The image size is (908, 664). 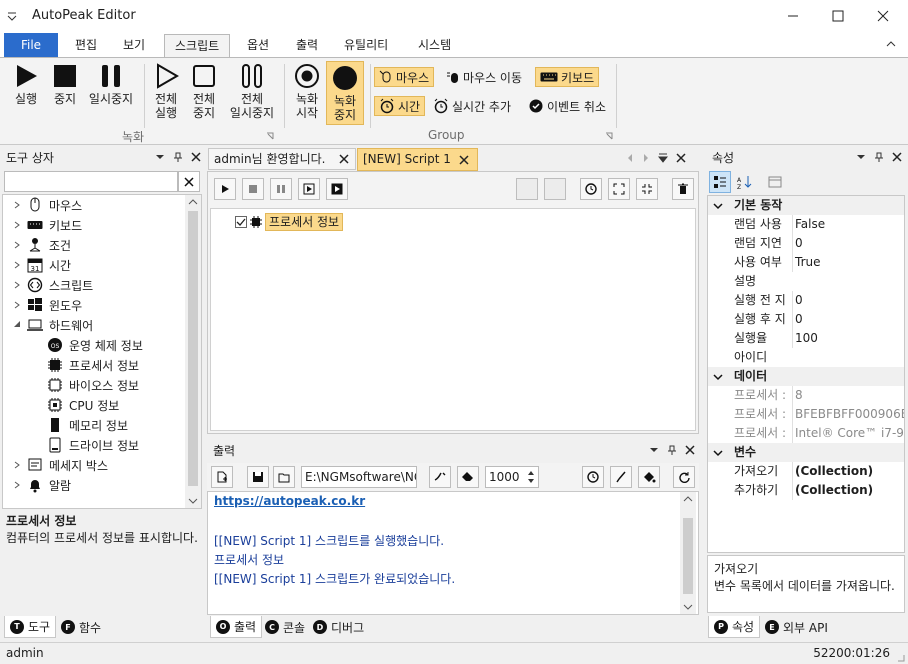 What do you see at coordinates (31, 45) in the screenshot?
I see `file-tab: File` at bounding box center [31, 45].